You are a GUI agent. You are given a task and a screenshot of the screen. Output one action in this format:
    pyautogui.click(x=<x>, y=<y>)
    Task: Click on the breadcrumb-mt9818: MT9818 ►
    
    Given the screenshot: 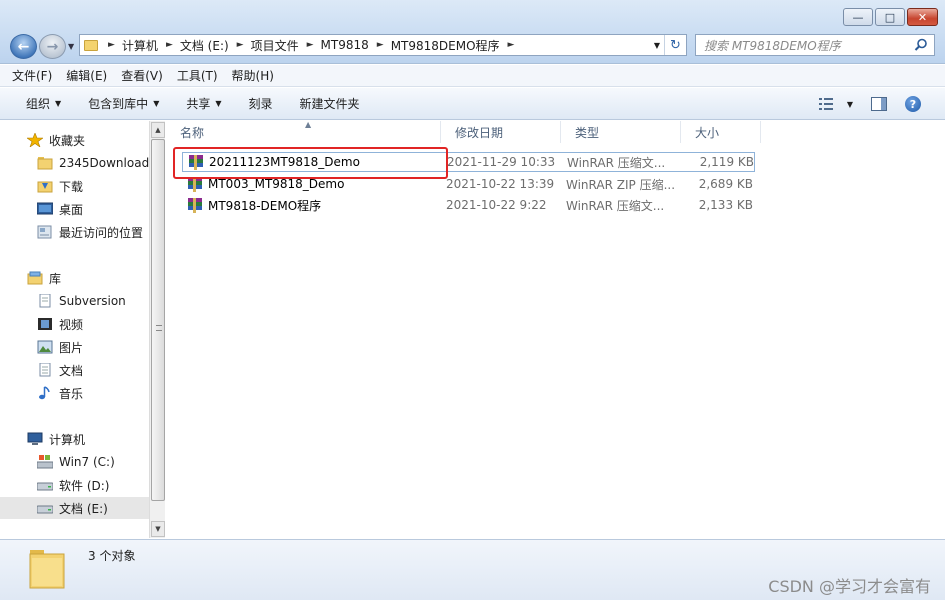 What is the action you would take?
    pyautogui.click(x=356, y=45)
    